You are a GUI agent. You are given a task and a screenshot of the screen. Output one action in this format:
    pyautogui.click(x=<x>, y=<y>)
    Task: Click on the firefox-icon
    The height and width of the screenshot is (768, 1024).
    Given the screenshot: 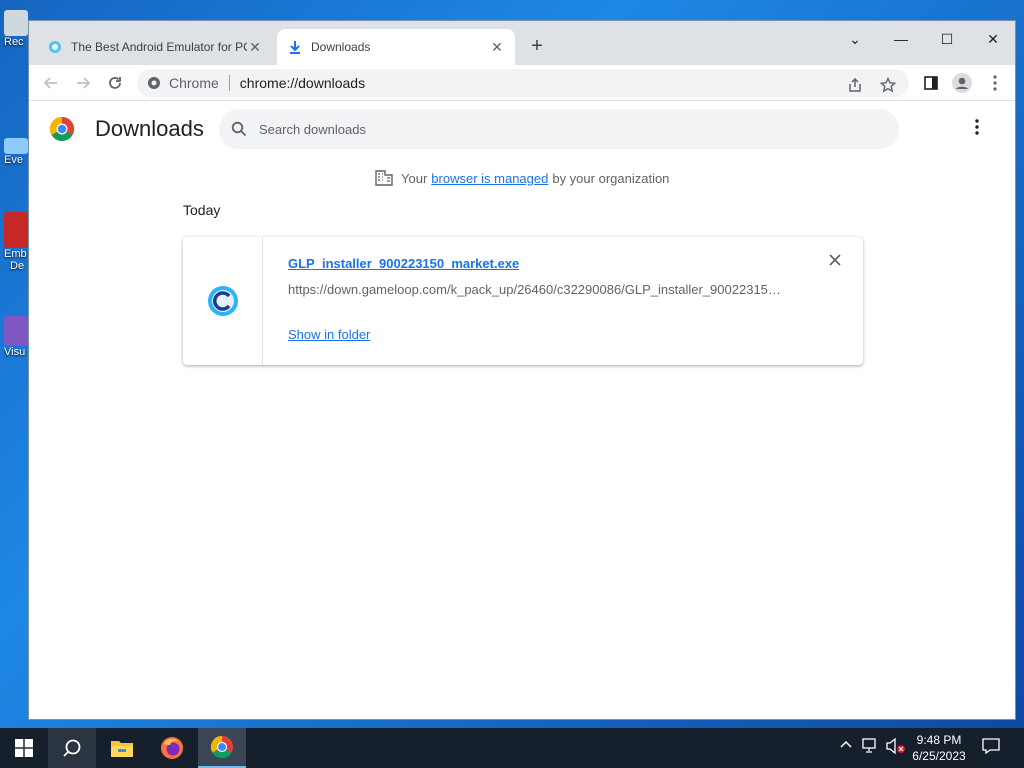 What is the action you would take?
    pyautogui.click(x=172, y=748)
    